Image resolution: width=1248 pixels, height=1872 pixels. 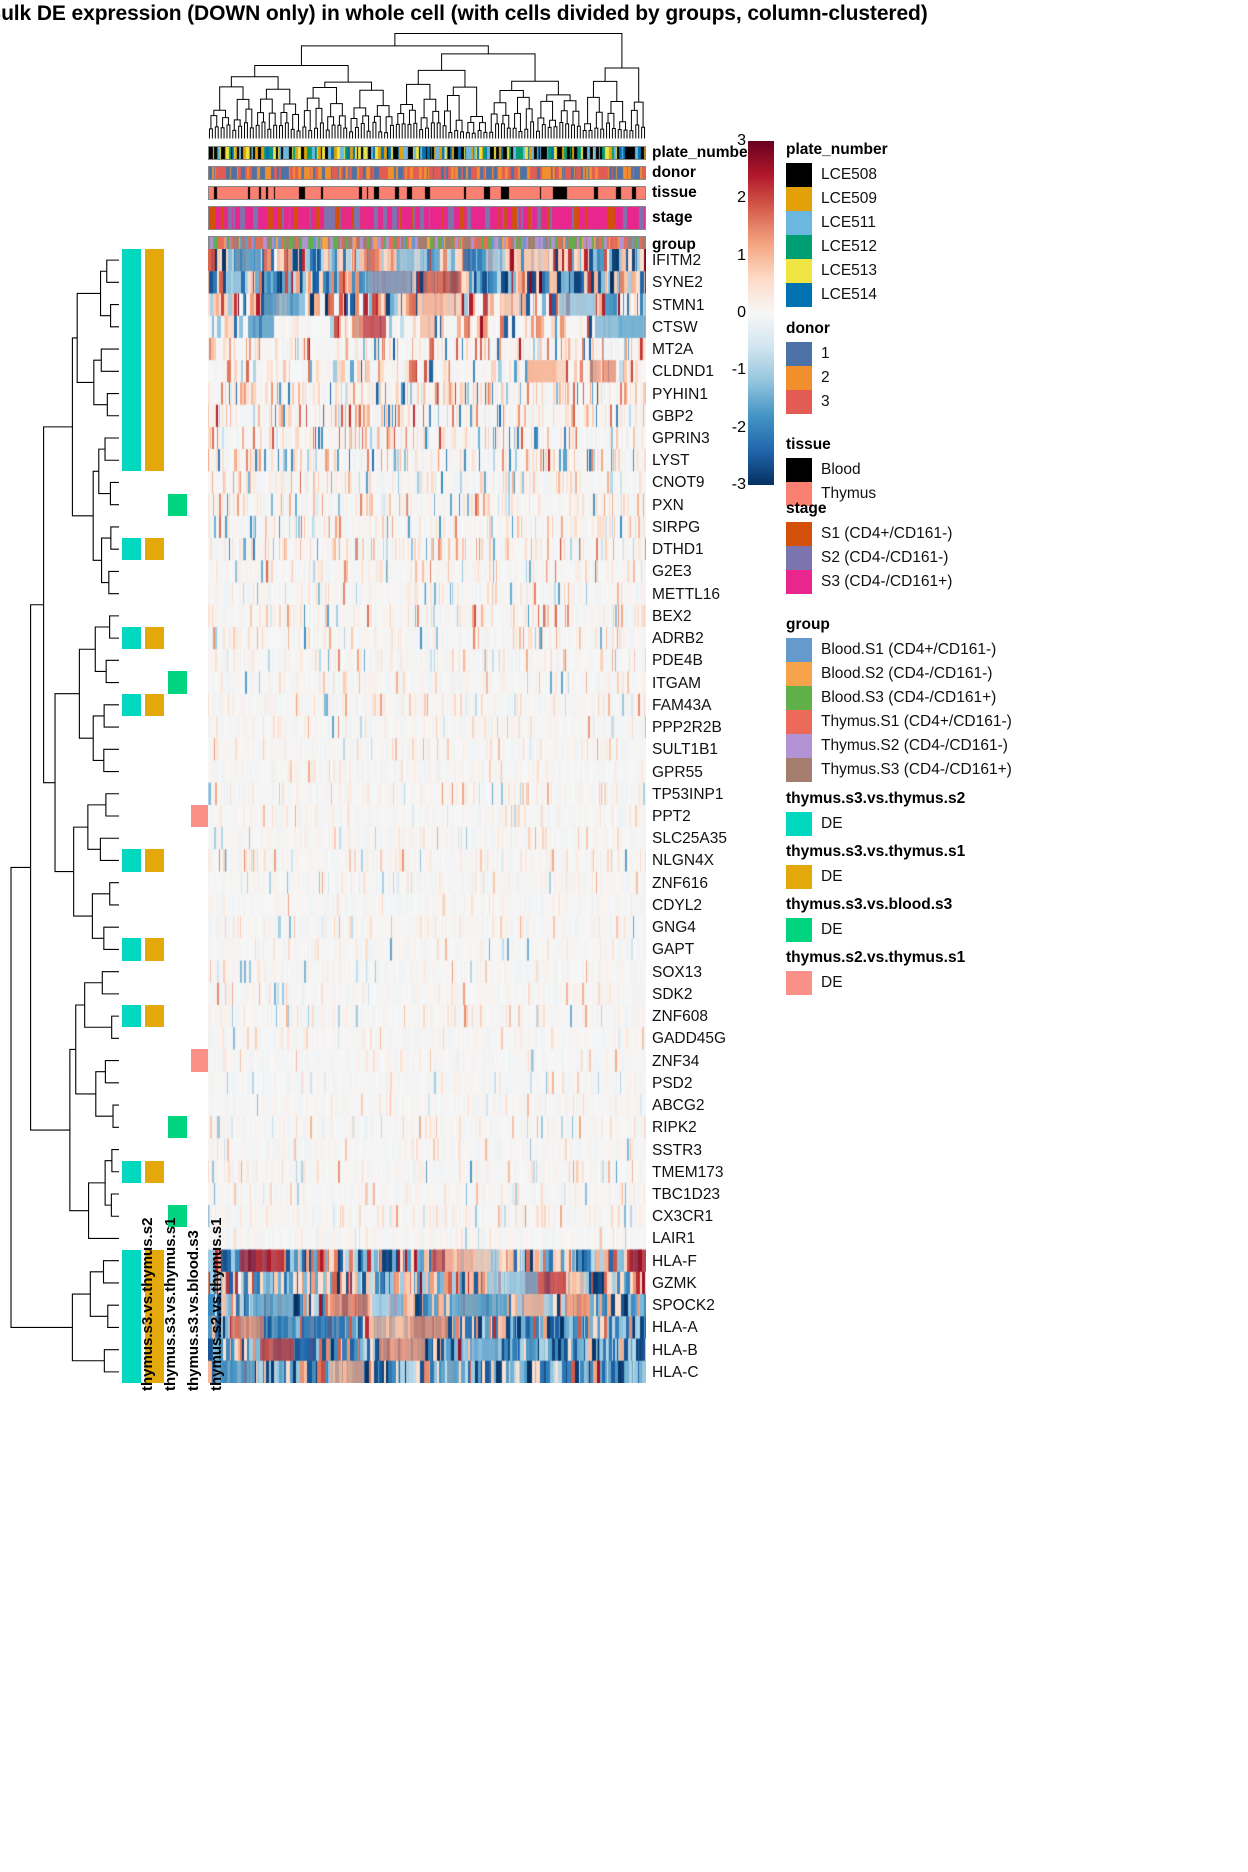 I want to click on gene-label: TMEM173, so click(x=688, y=1172).